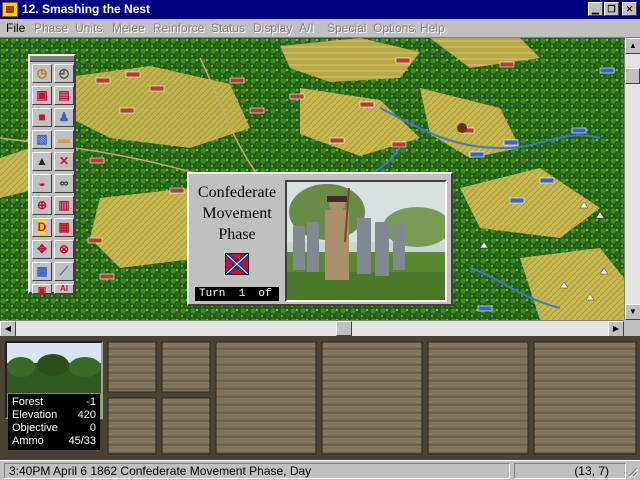 This screenshot has width=640, height=480. What do you see at coordinates (393, 28) in the screenshot?
I see `menu-options: Options` at bounding box center [393, 28].